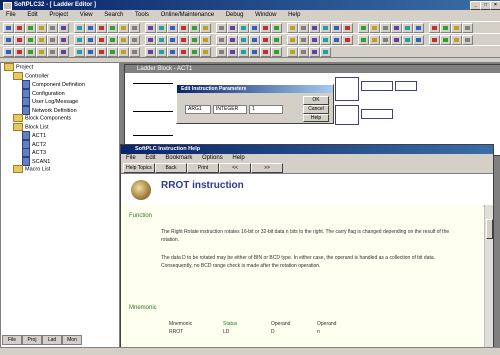 This screenshot has width=500, height=355. I want to click on operand-field: ARG1, so click(198, 109).